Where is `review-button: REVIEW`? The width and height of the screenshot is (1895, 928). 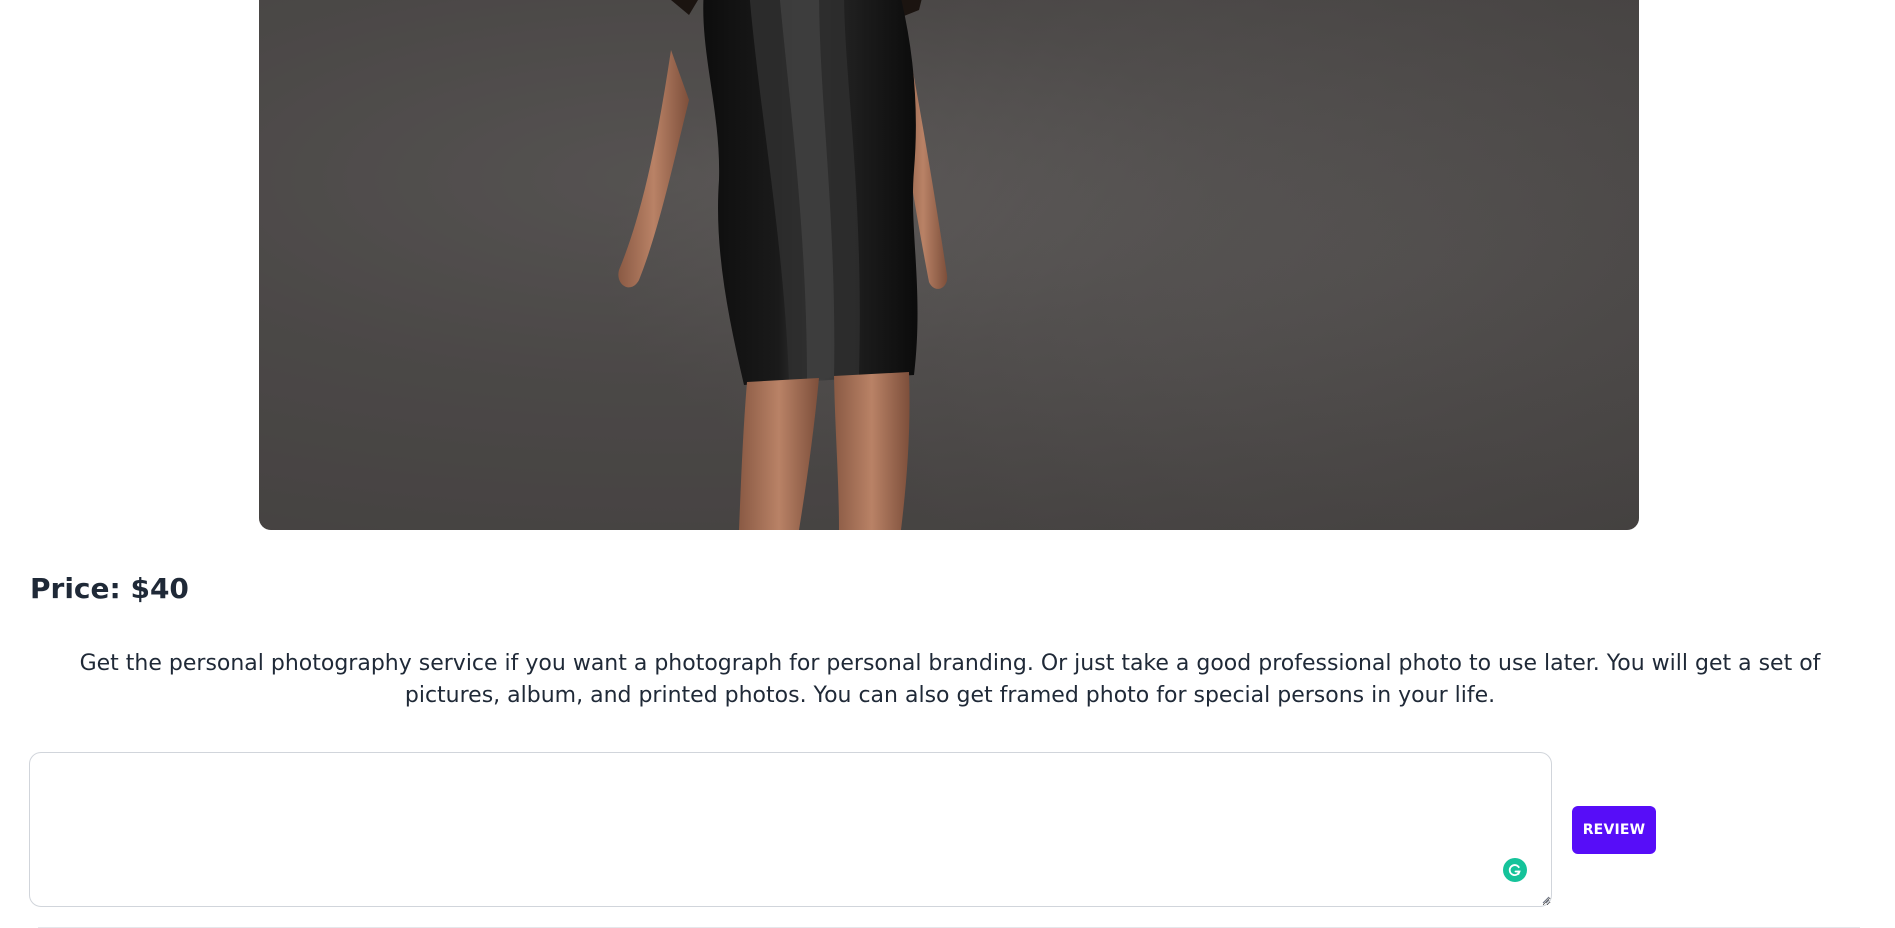
review-button: REVIEW is located at coordinates (1614, 830).